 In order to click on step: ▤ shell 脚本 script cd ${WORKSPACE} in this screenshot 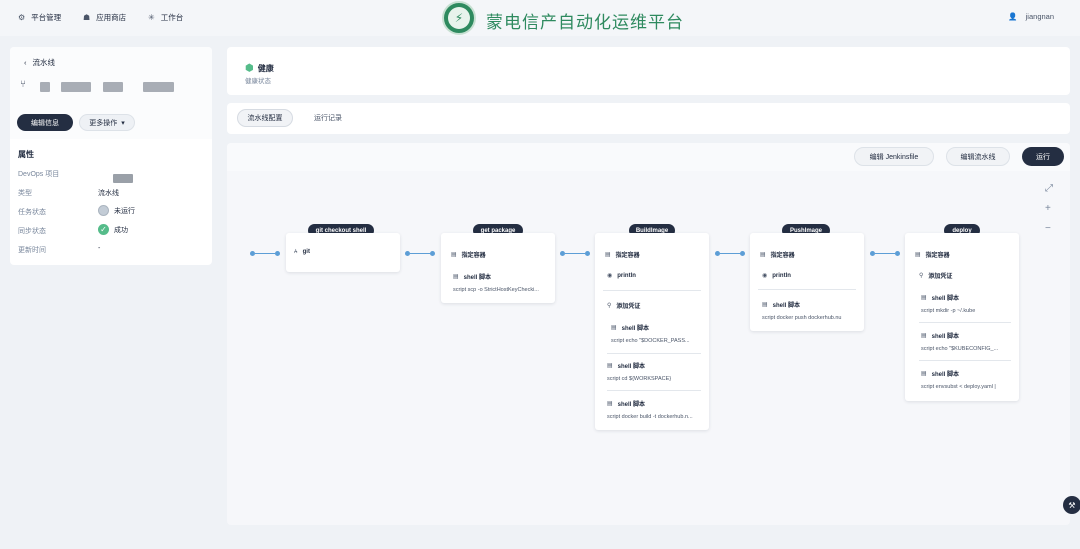, I will do `click(652, 371)`.